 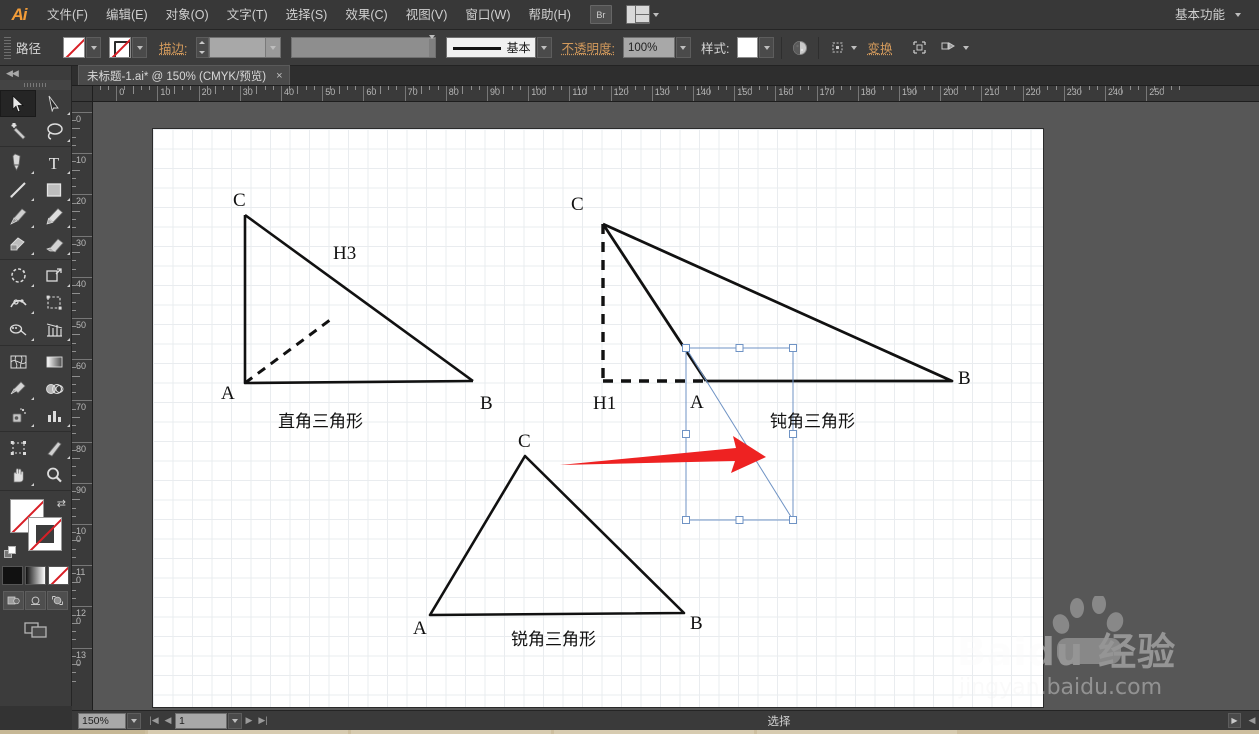 What do you see at coordinates (54, 361) in the screenshot?
I see `tool-gradient` at bounding box center [54, 361].